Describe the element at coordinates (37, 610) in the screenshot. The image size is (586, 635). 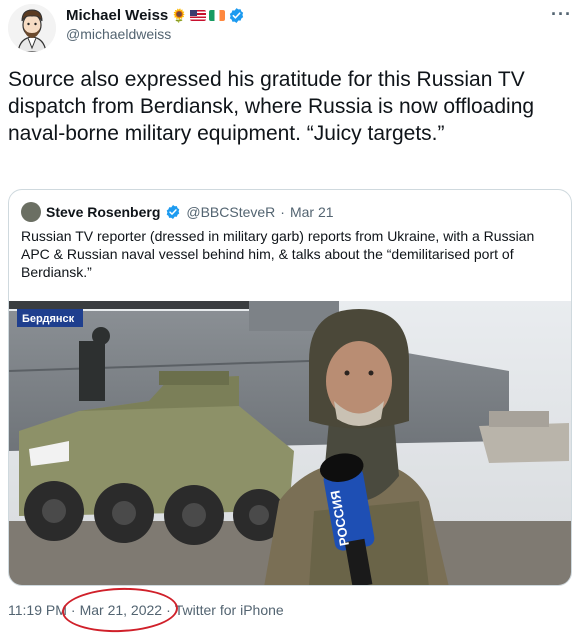
I see `tweet-time: 11:19 PM` at that location.